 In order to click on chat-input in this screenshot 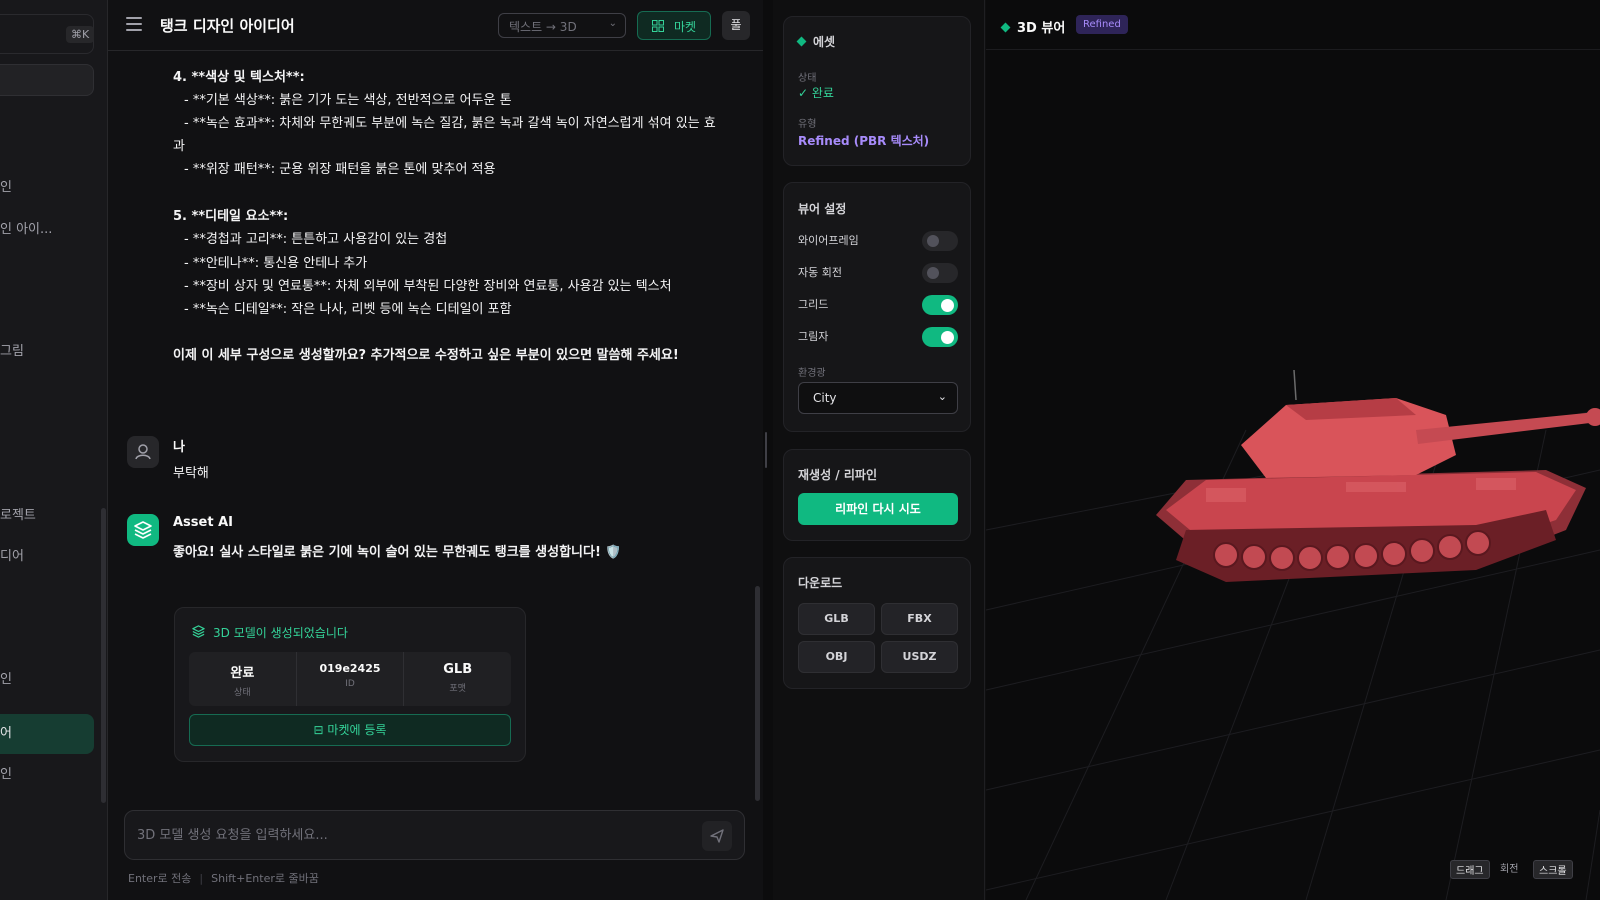, I will do `click(407, 835)`.